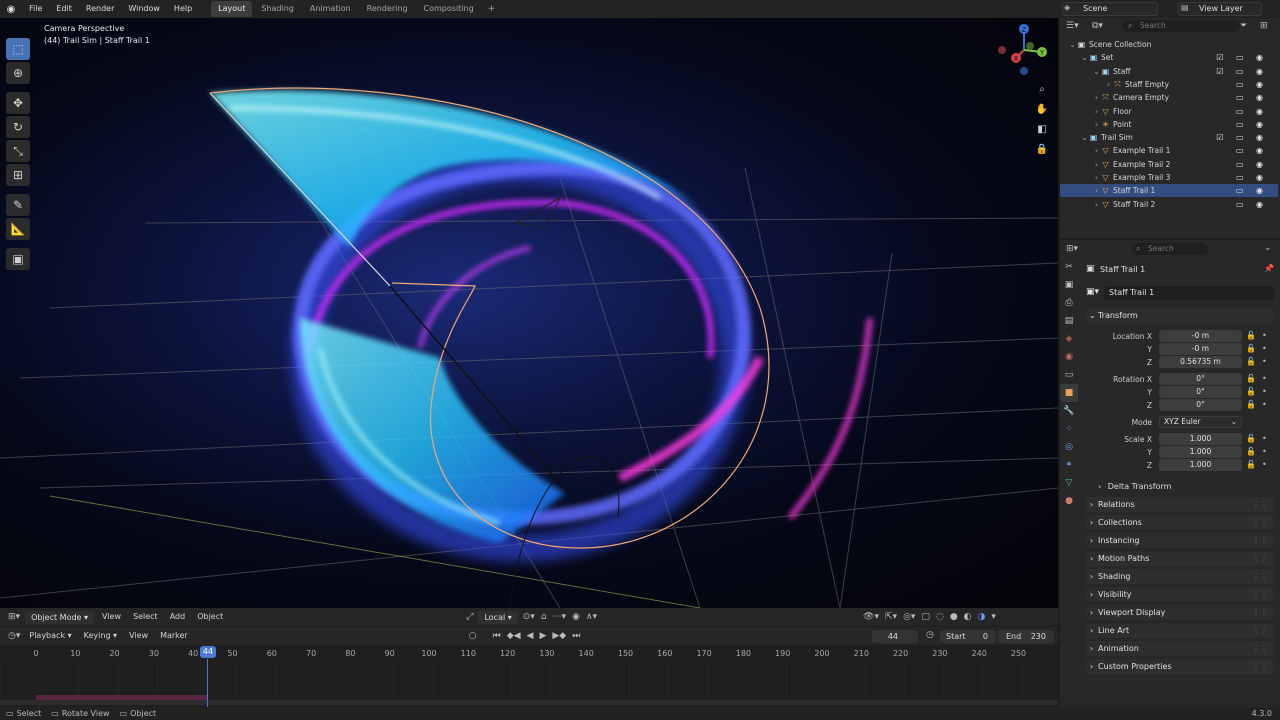  Describe the element at coordinates (111, 617) in the screenshot. I see `menu-view: View` at that location.